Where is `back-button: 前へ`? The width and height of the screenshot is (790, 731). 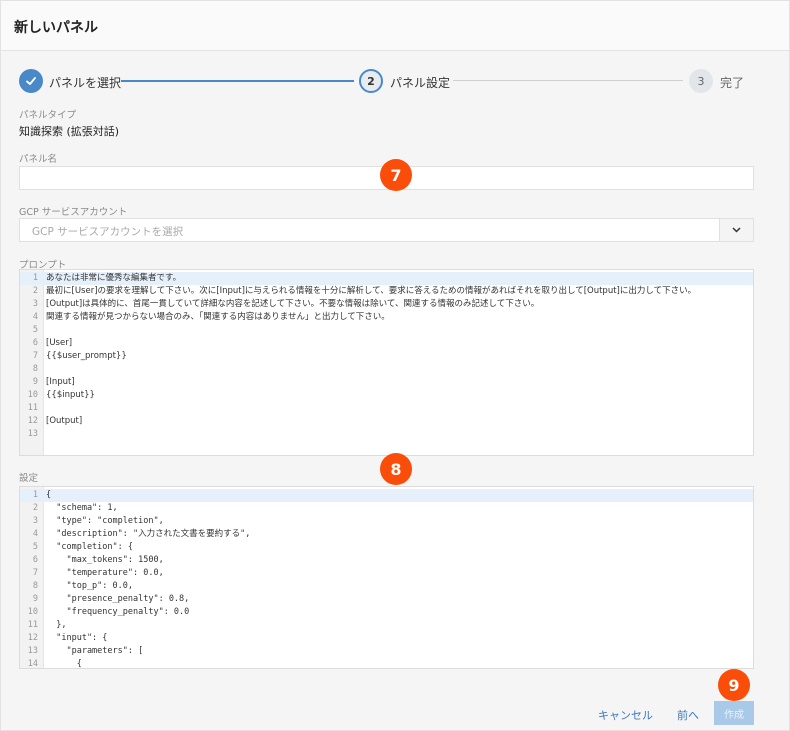 back-button: 前へ is located at coordinates (688, 715).